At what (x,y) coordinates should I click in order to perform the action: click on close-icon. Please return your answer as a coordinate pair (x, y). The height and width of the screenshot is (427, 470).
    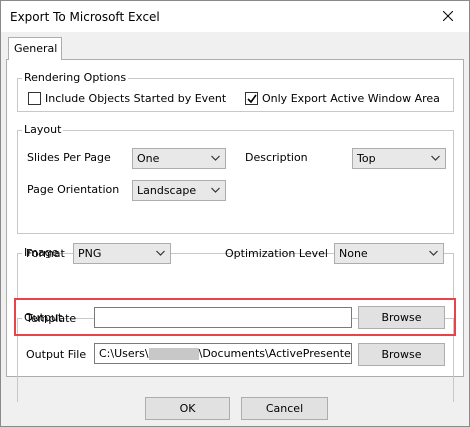
    Looking at the image, I should click on (448, 16).